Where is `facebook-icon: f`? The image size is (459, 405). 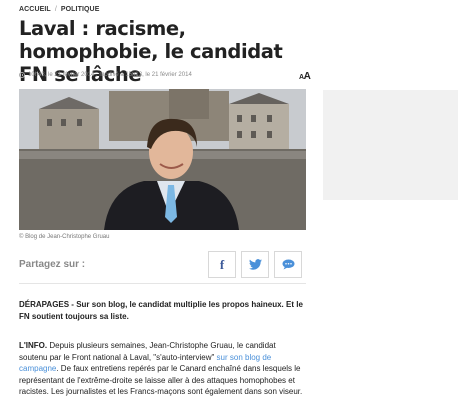
facebook-icon: f is located at coordinates (222, 264).